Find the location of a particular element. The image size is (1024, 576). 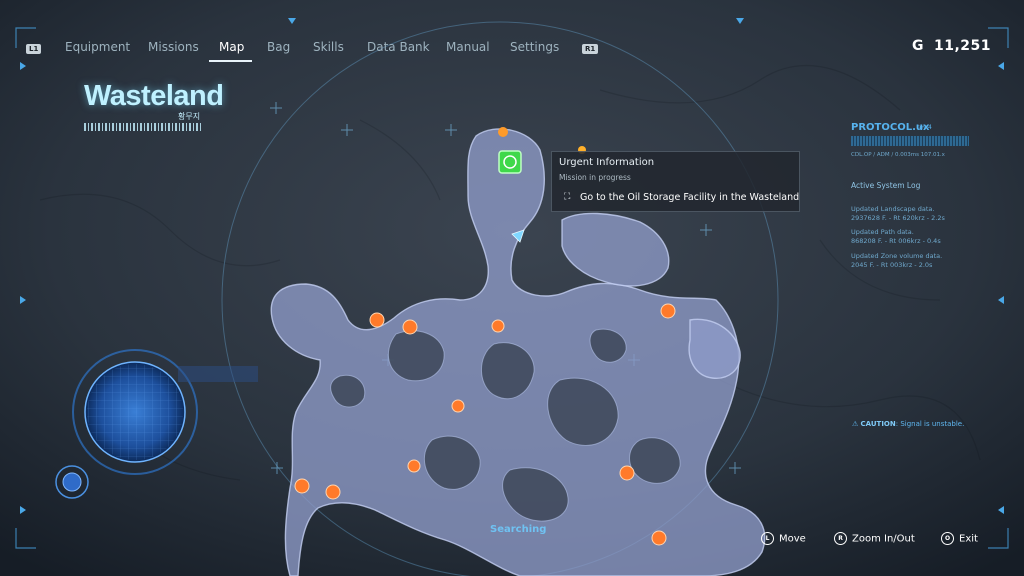

system-log-title: Active System Log is located at coordinates (886, 185).